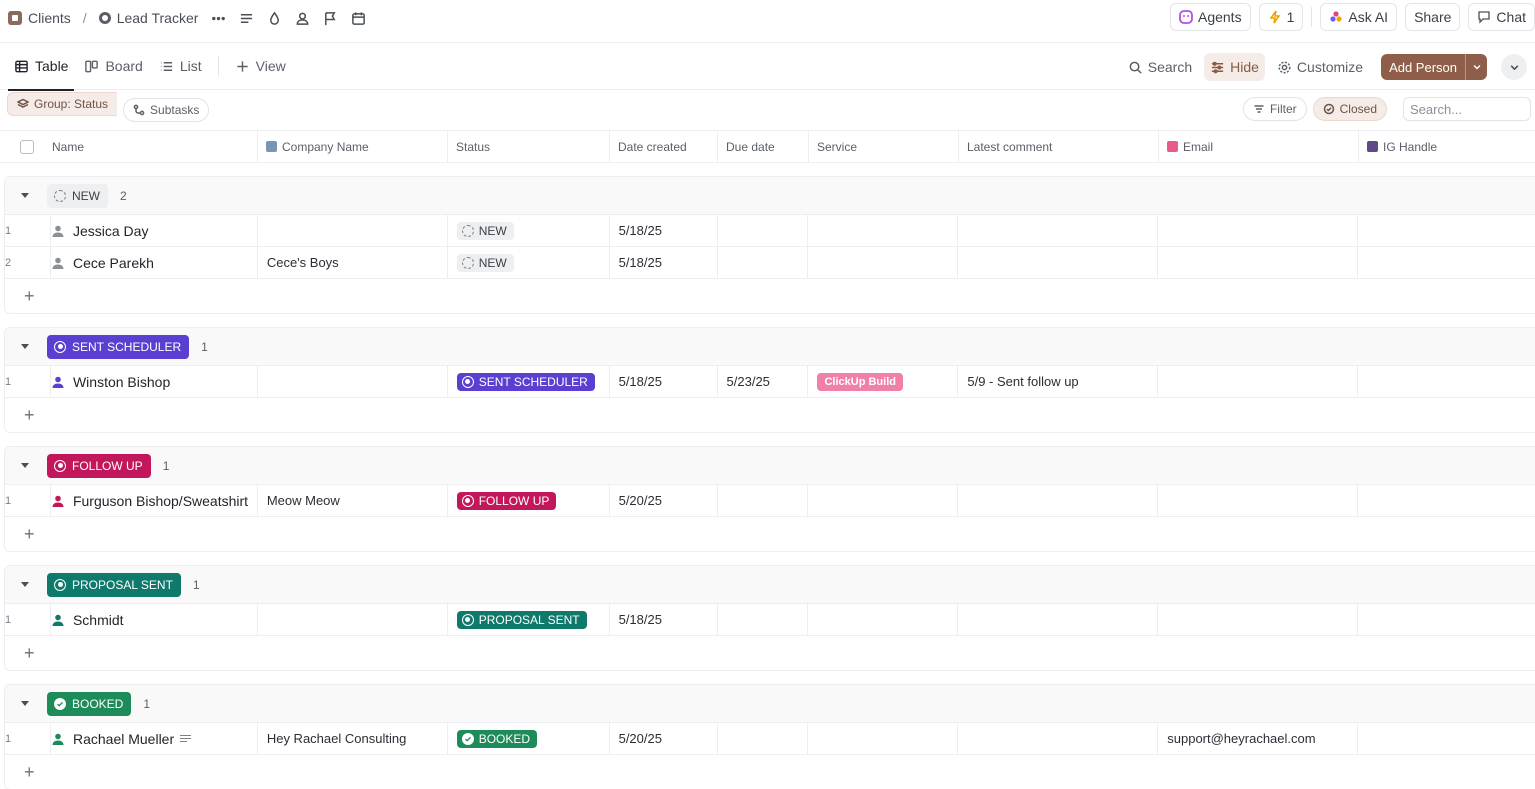  Describe the element at coordinates (41, 66) in the screenshot. I see `tab-table: Table` at that location.